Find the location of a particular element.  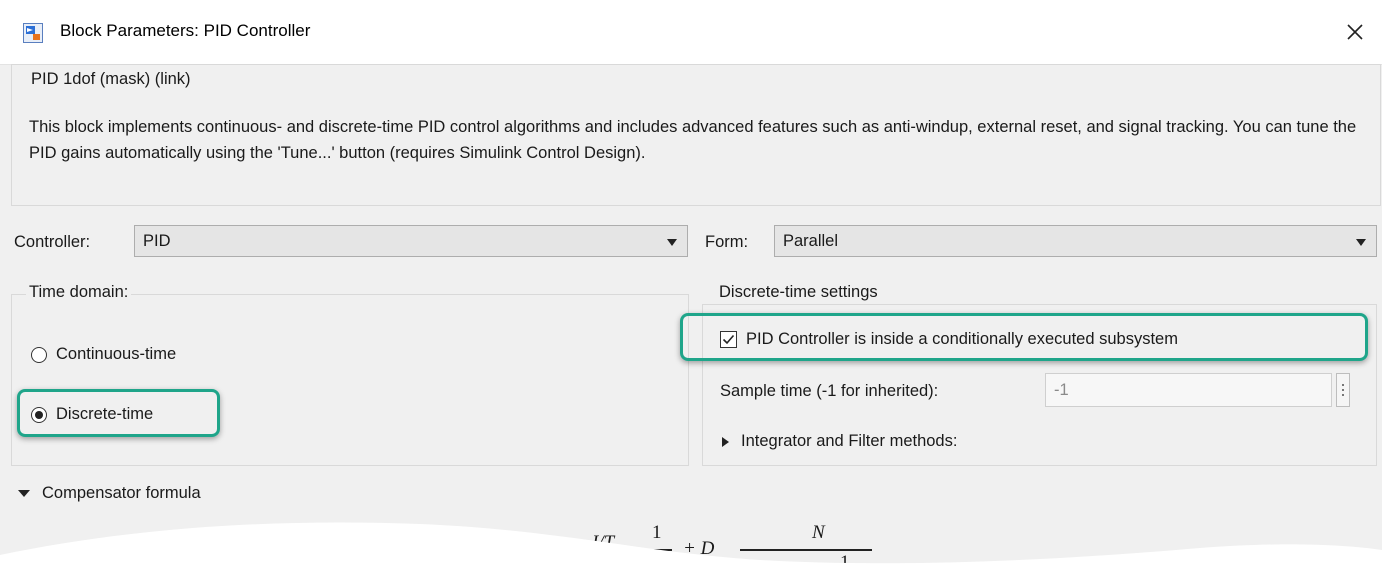

time-domain-legend: Time domain: is located at coordinates (79, 292).